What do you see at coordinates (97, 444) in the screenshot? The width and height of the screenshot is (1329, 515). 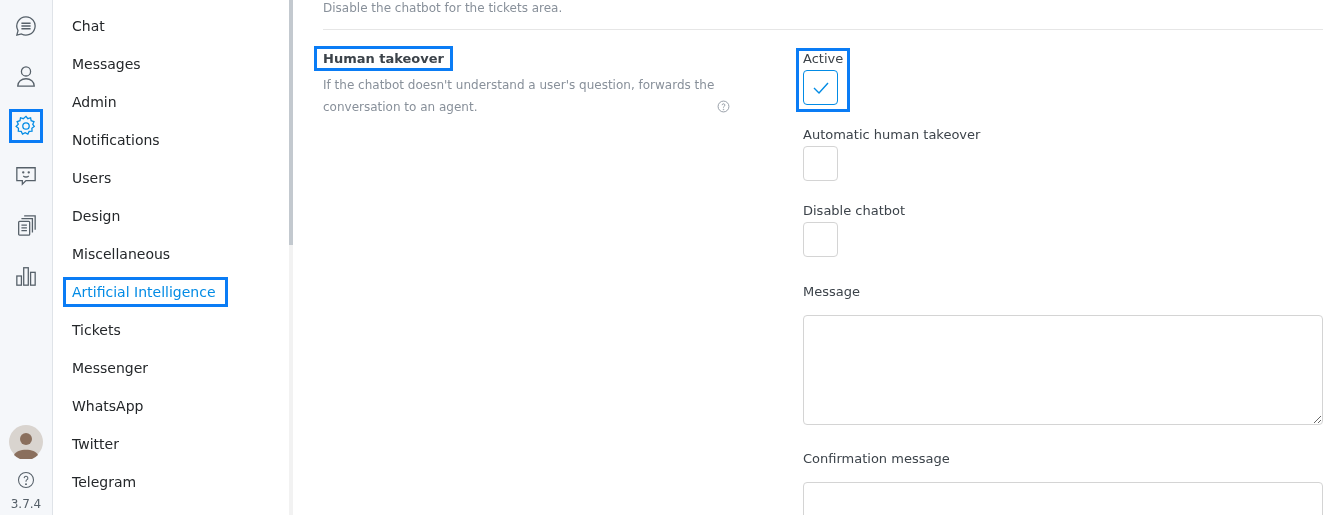 I see `menu-item: Twitter` at bounding box center [97, 444].